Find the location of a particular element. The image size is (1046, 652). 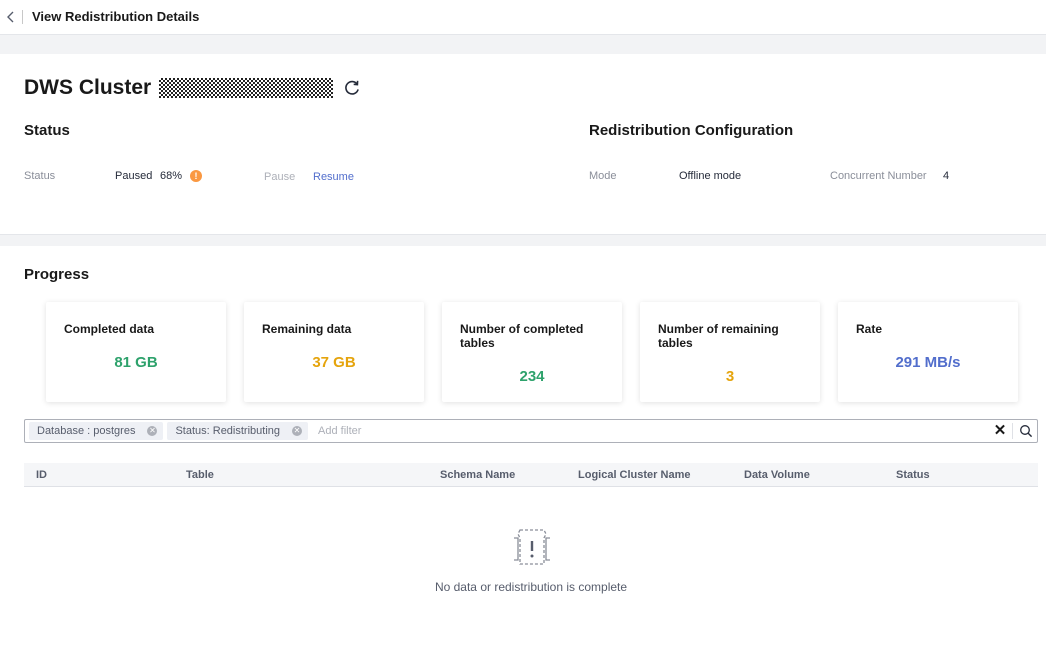

card-label: Completed data is located at coordinates (109, 329).